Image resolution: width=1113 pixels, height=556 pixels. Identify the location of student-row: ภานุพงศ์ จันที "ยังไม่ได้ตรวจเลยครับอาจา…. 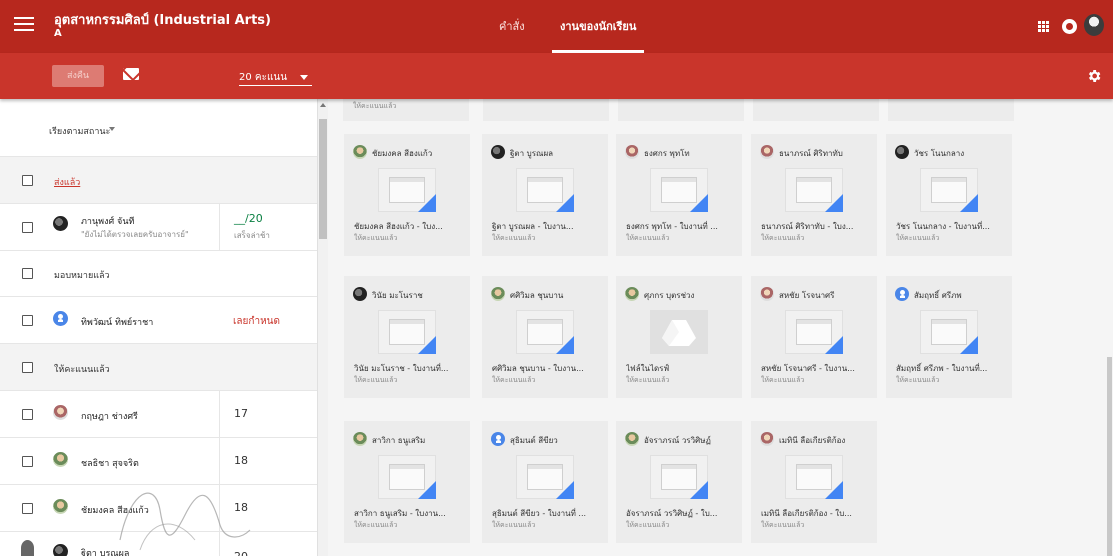
(158, 227).